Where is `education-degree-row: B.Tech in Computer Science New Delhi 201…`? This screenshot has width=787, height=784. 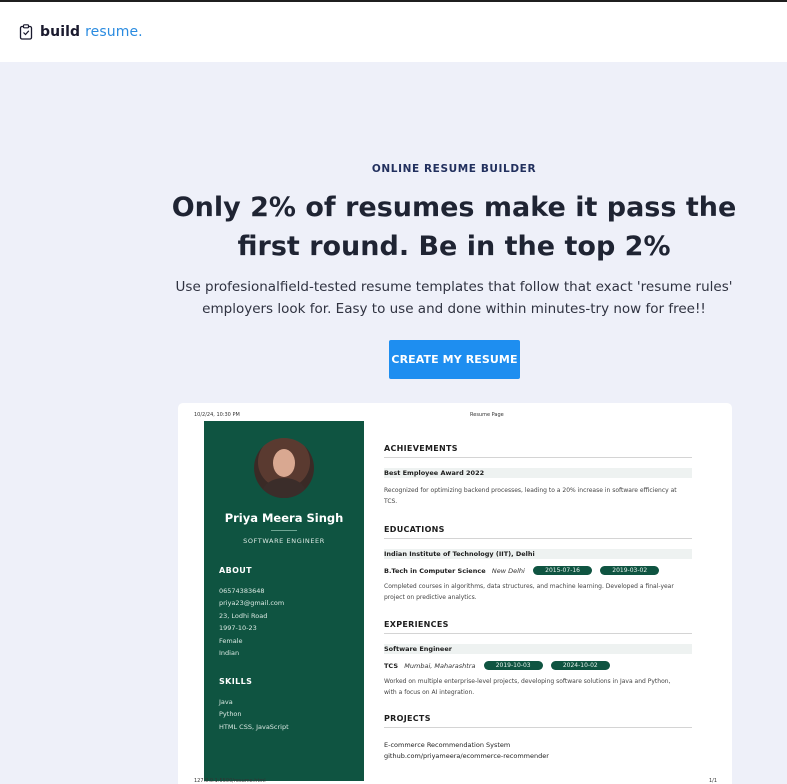 education-degree-row: B.Tech in Computer Science New Delhi 201… is located at coordinates (522, 570).